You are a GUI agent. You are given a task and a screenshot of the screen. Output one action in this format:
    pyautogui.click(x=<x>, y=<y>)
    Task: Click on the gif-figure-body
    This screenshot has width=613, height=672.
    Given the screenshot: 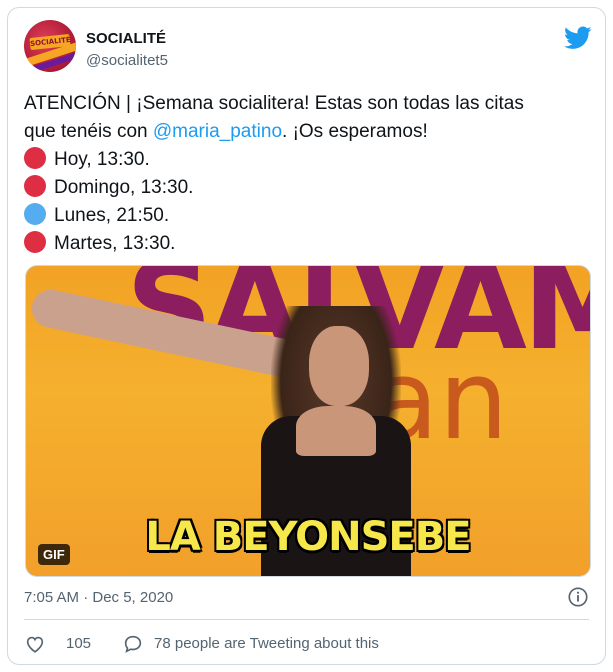 What is the action you would take?
    pyautogui.click(x=336, y=431)
    